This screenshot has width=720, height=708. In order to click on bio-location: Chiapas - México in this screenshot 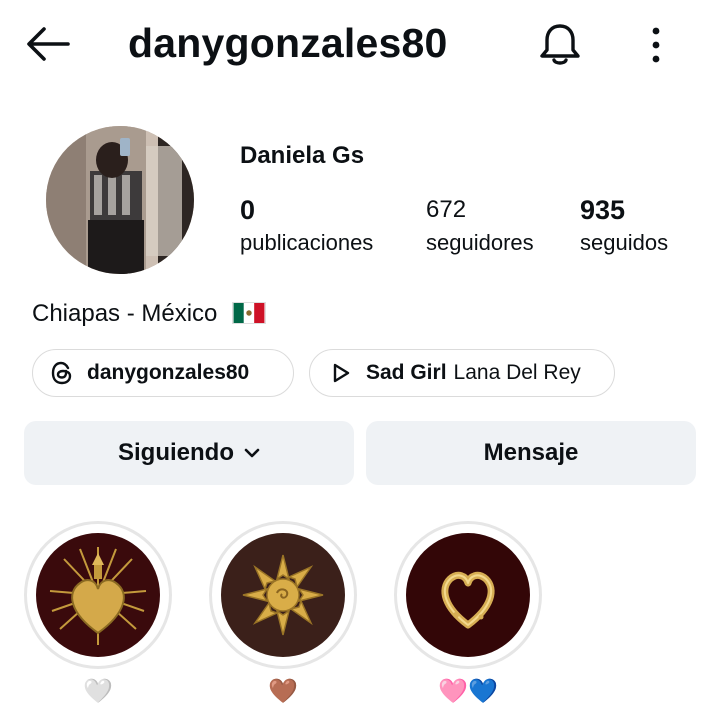, I will do `click(149, 314)`.